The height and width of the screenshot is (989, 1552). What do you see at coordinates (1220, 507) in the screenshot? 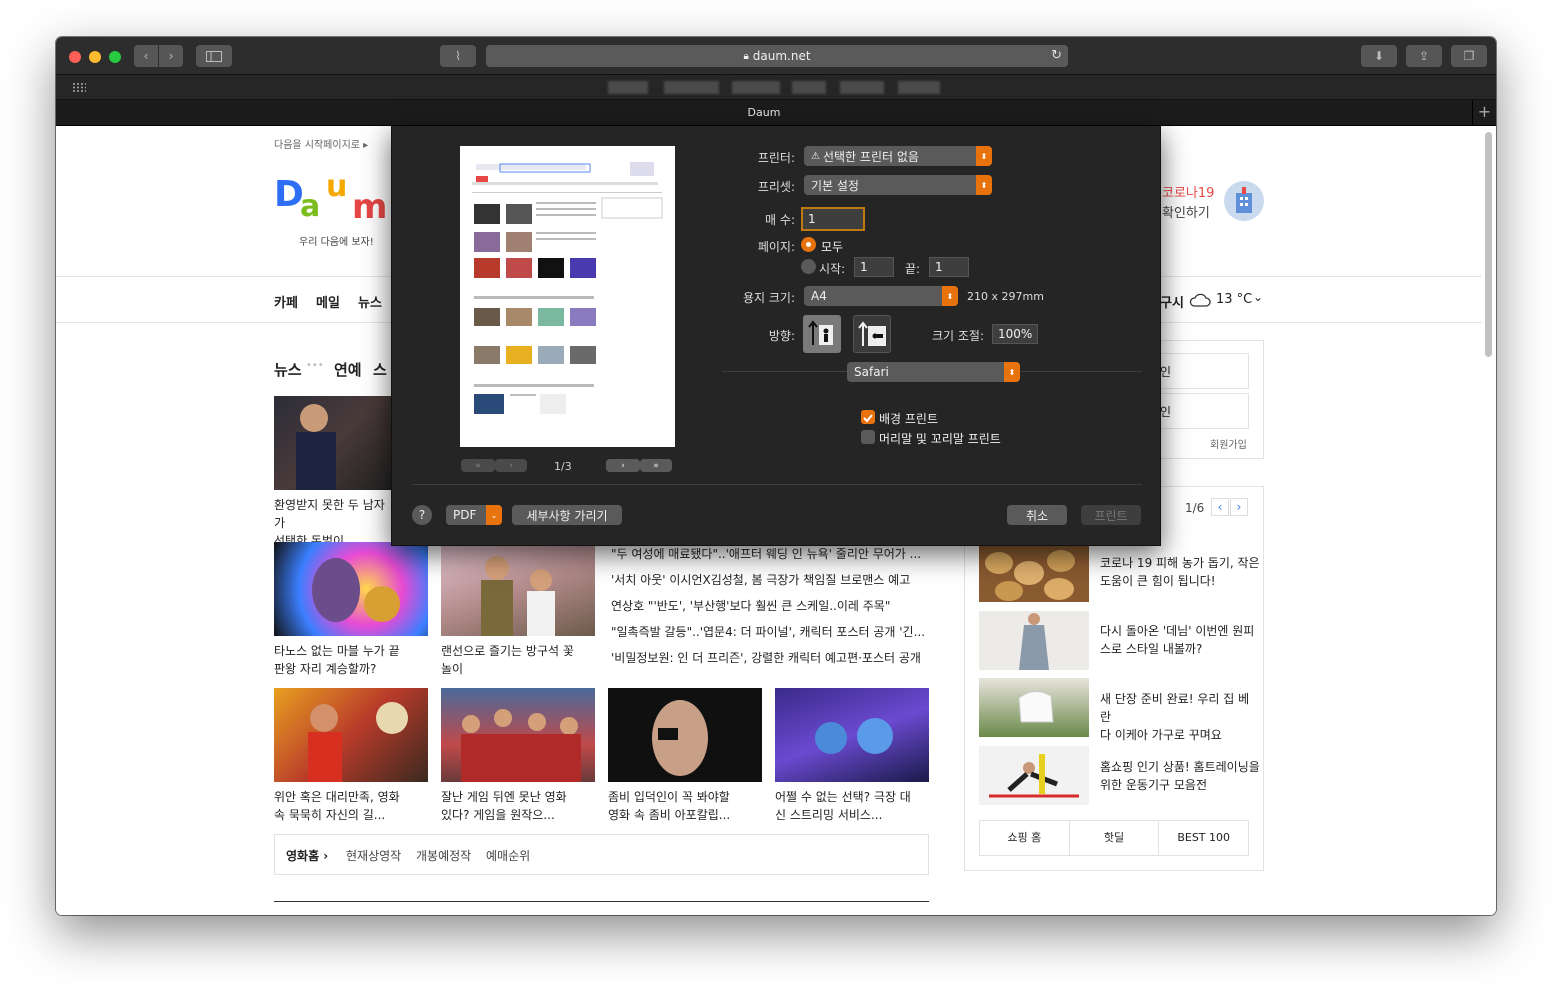
I see `shop-prev-button: ‹` at bounding box center [1220, 507].